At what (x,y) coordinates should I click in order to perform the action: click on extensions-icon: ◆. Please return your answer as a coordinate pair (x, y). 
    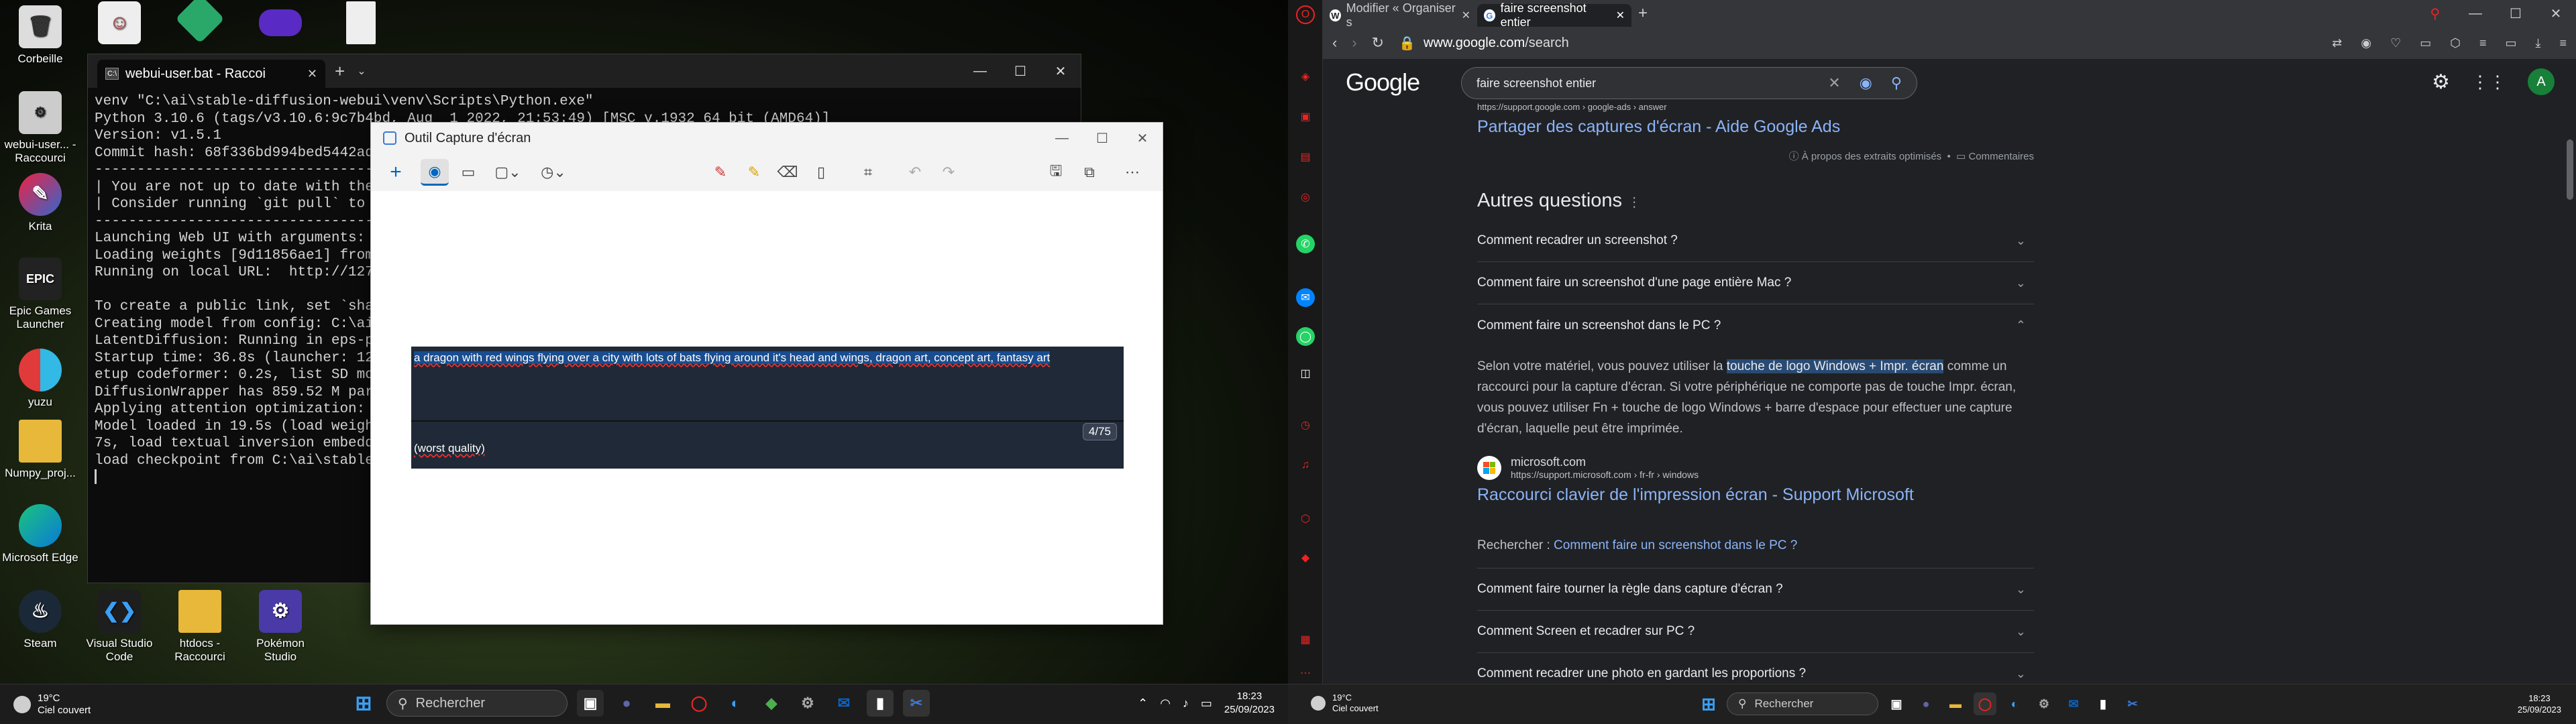
    Looking at the image, I should click on (1305, 557).